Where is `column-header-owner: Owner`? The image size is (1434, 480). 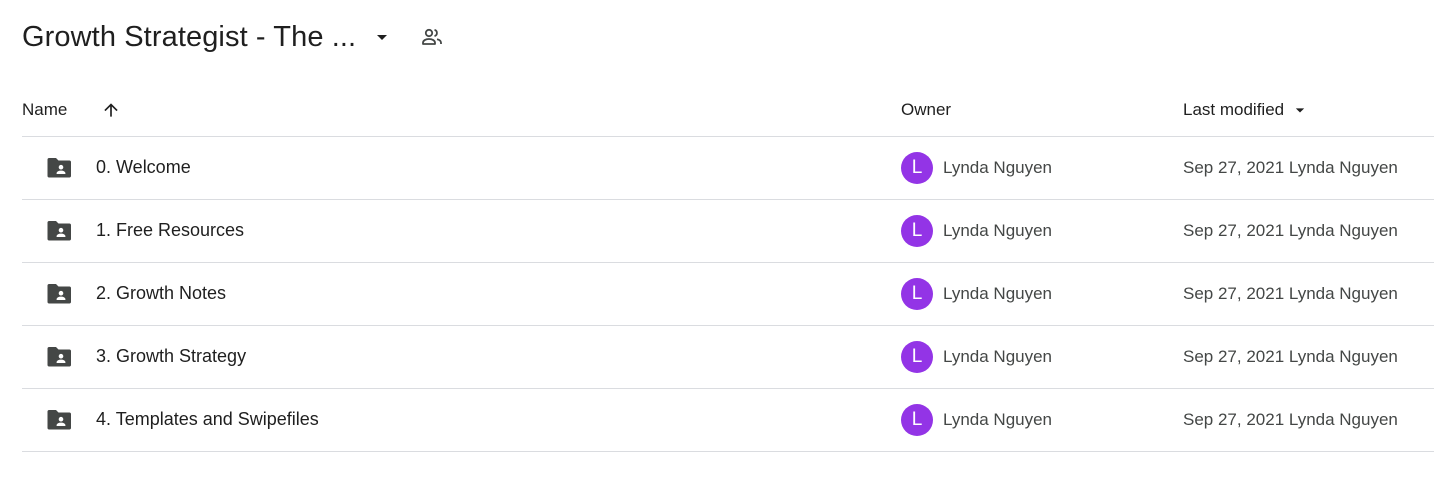
column-header-owner: Owner is located at coordinates (926, 110).